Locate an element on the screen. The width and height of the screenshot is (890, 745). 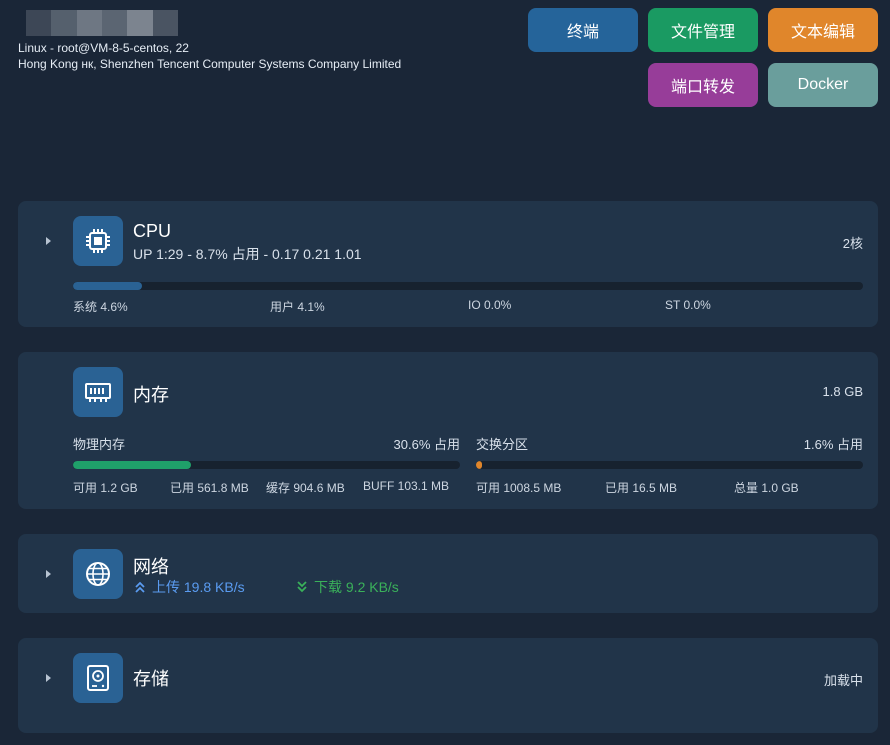
network-card: 网络 上传 19.8 KB/s 下载 9.2 KB/s is located at coordinates (448, 573).